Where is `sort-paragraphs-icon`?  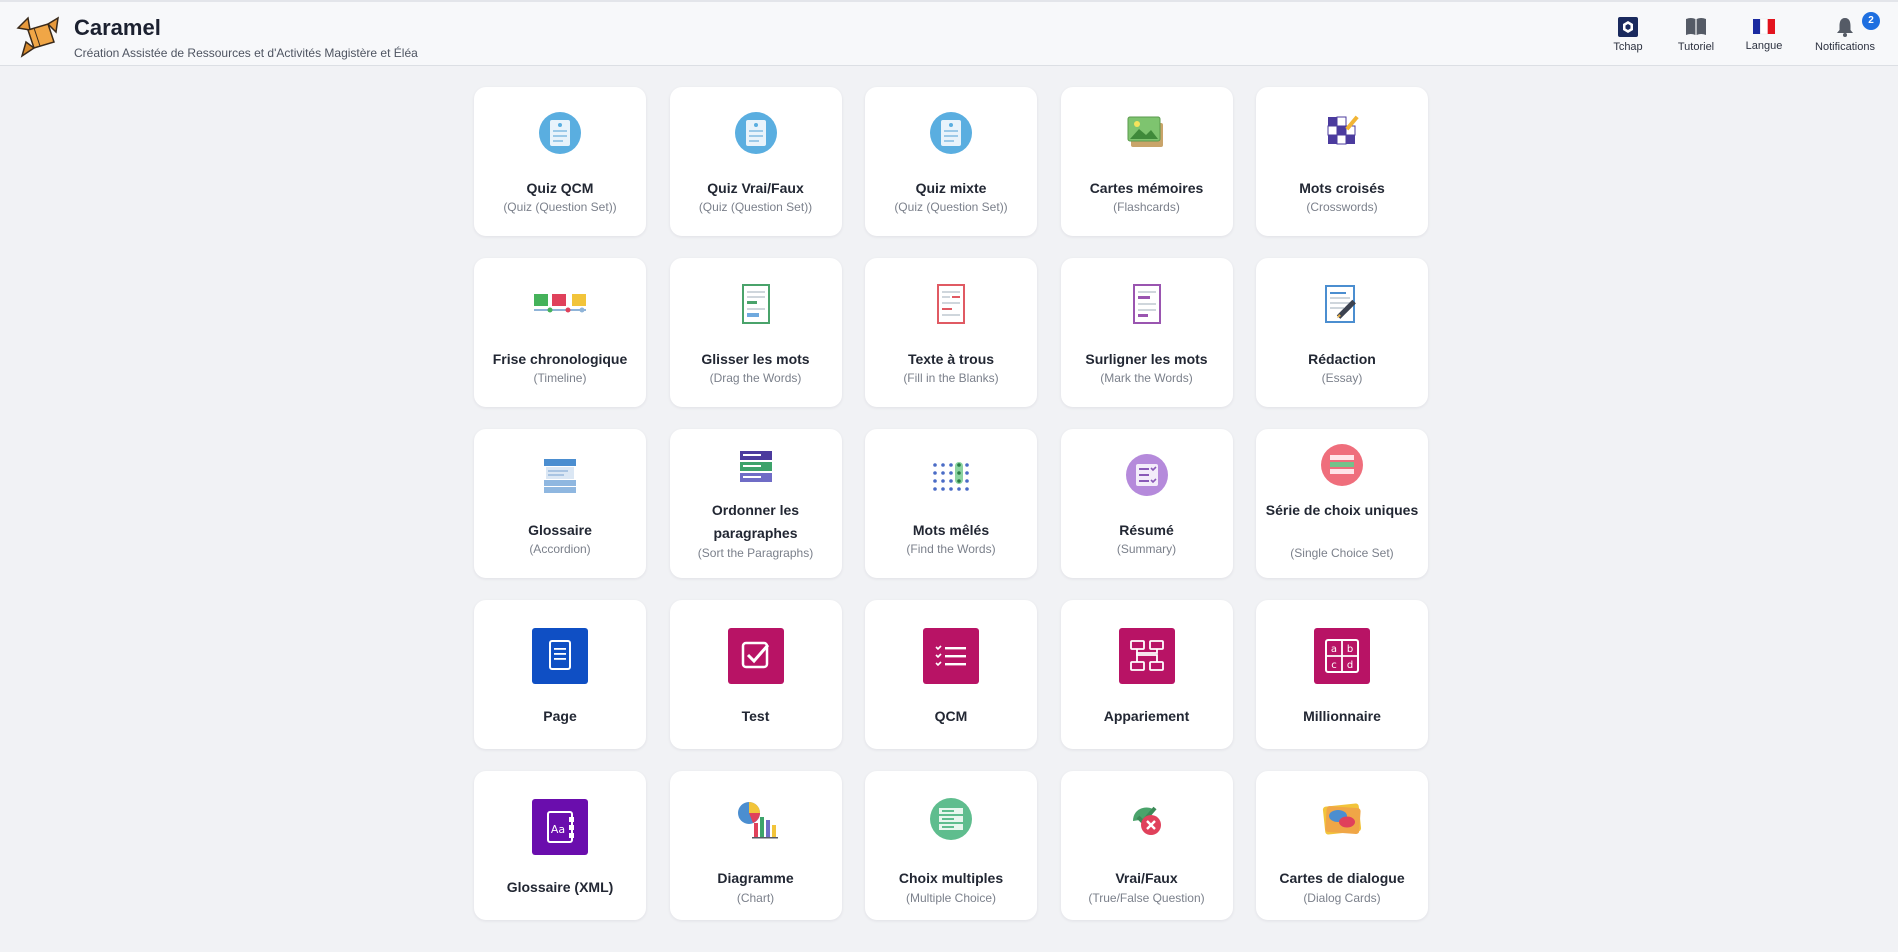
sort-paragraphs-icon is located at coordinates (755, 466).